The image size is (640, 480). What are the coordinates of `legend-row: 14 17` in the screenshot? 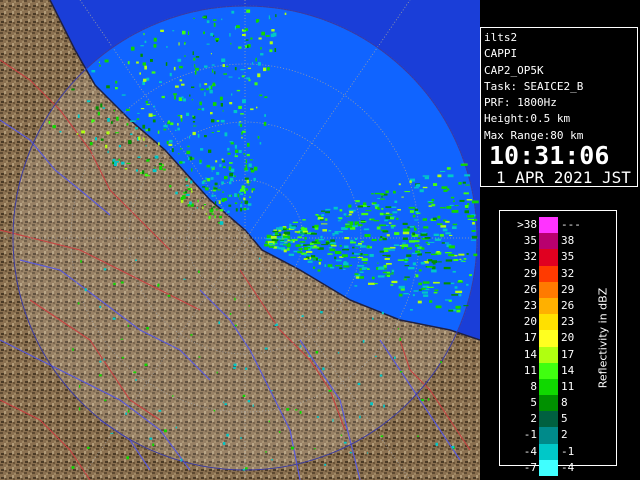 It's located at (549, 354).